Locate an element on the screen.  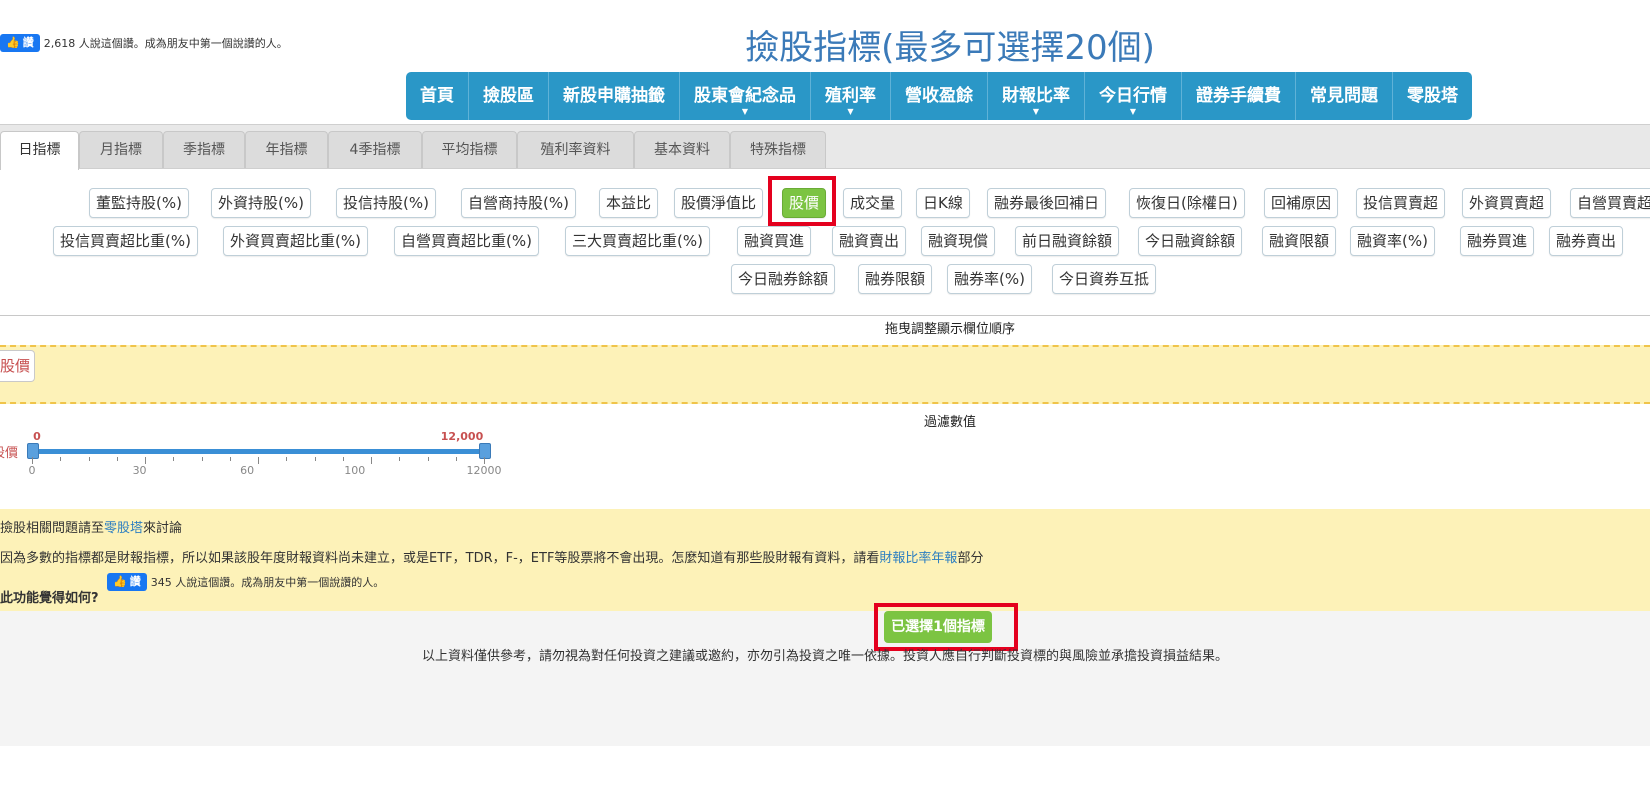
nav-item-label: 撿股區 is located at coordinates (508, 96).